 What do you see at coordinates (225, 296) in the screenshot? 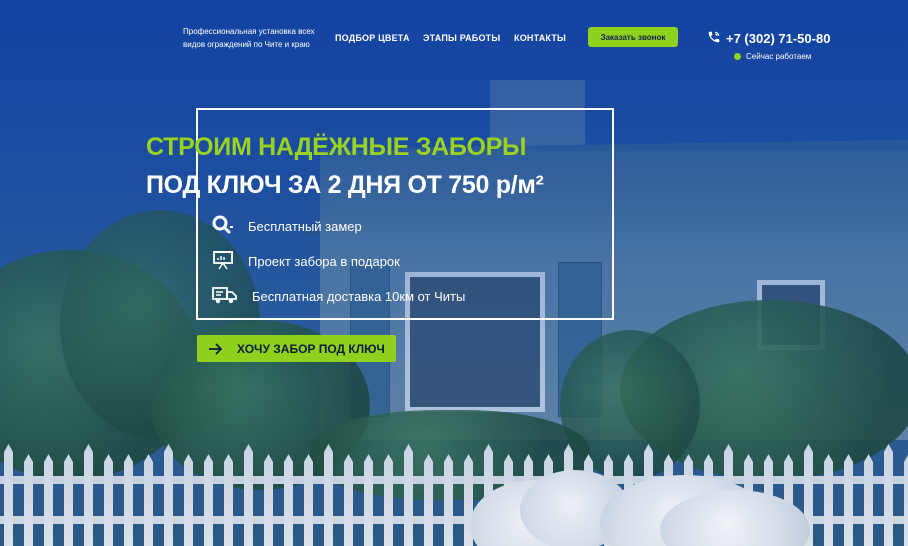
I see `delivery-truck-icon` at bounding box center [225, 296].